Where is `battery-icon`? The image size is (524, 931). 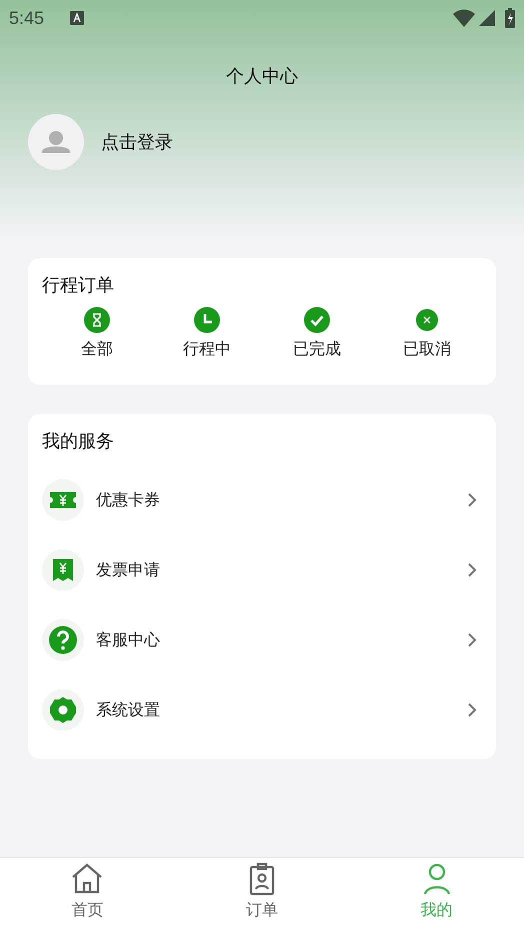 battery-icon is located at coordinates (510, 18).